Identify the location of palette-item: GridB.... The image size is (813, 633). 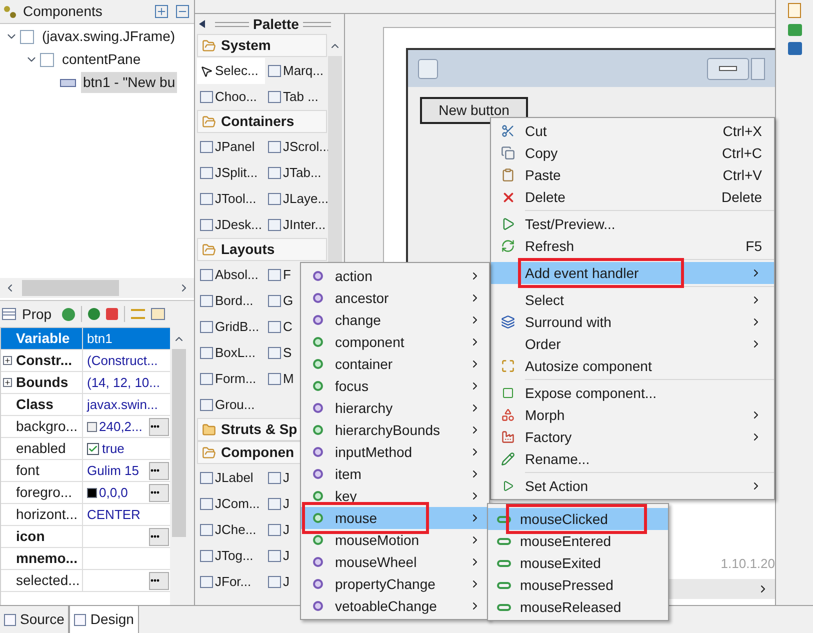
(231, 327).